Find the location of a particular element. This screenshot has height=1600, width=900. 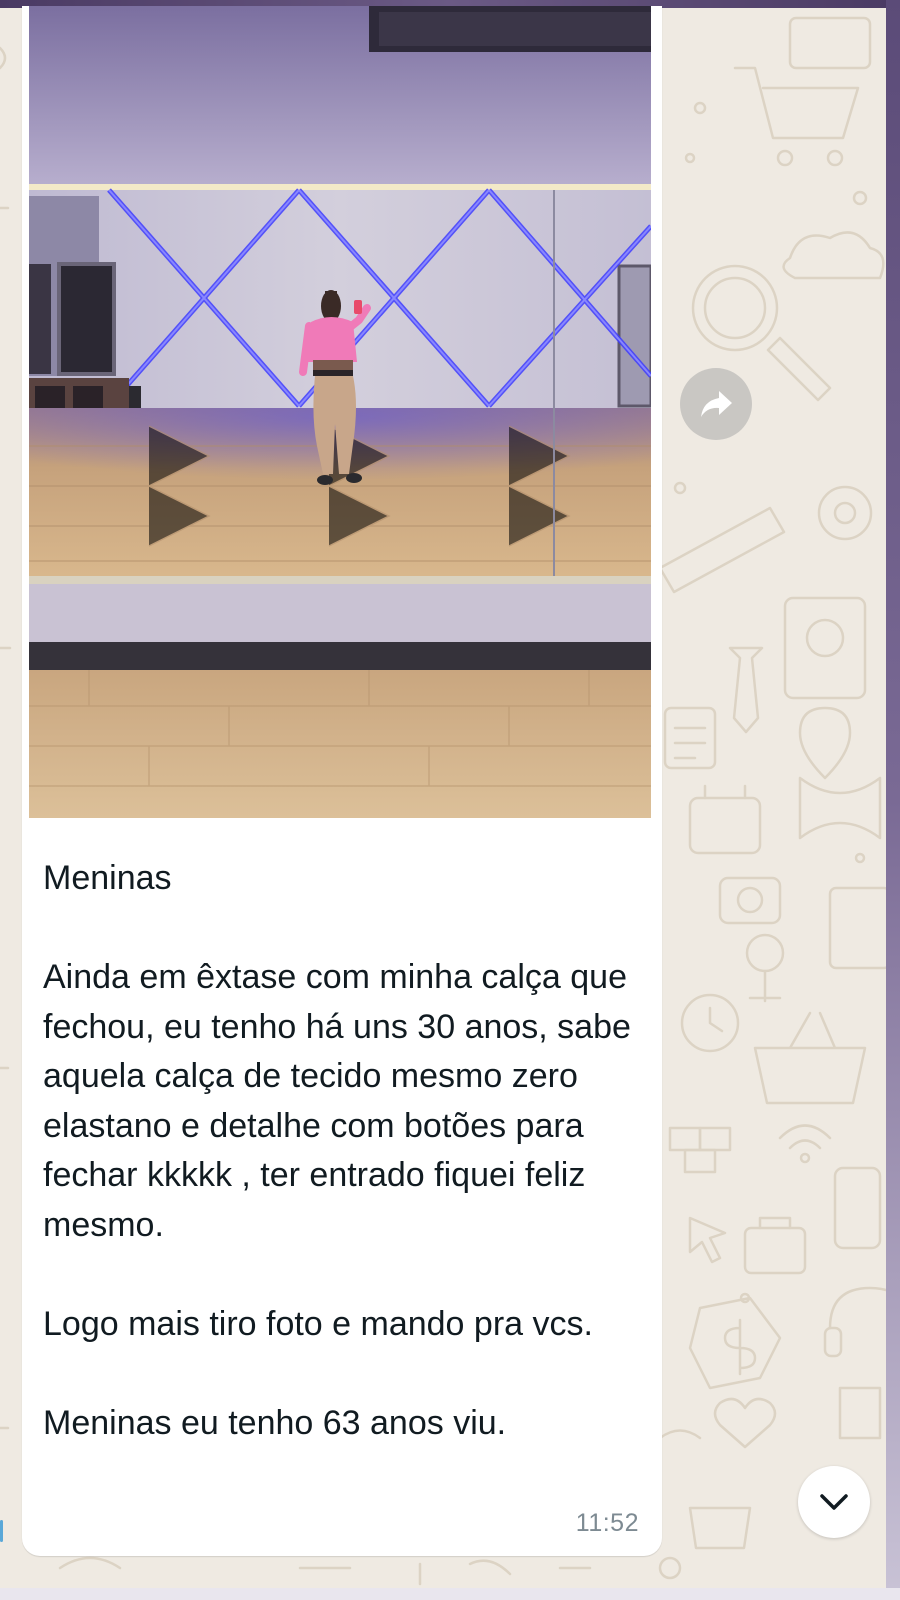

scroll-to-bottom-button is located at coordinates (834, 1502).